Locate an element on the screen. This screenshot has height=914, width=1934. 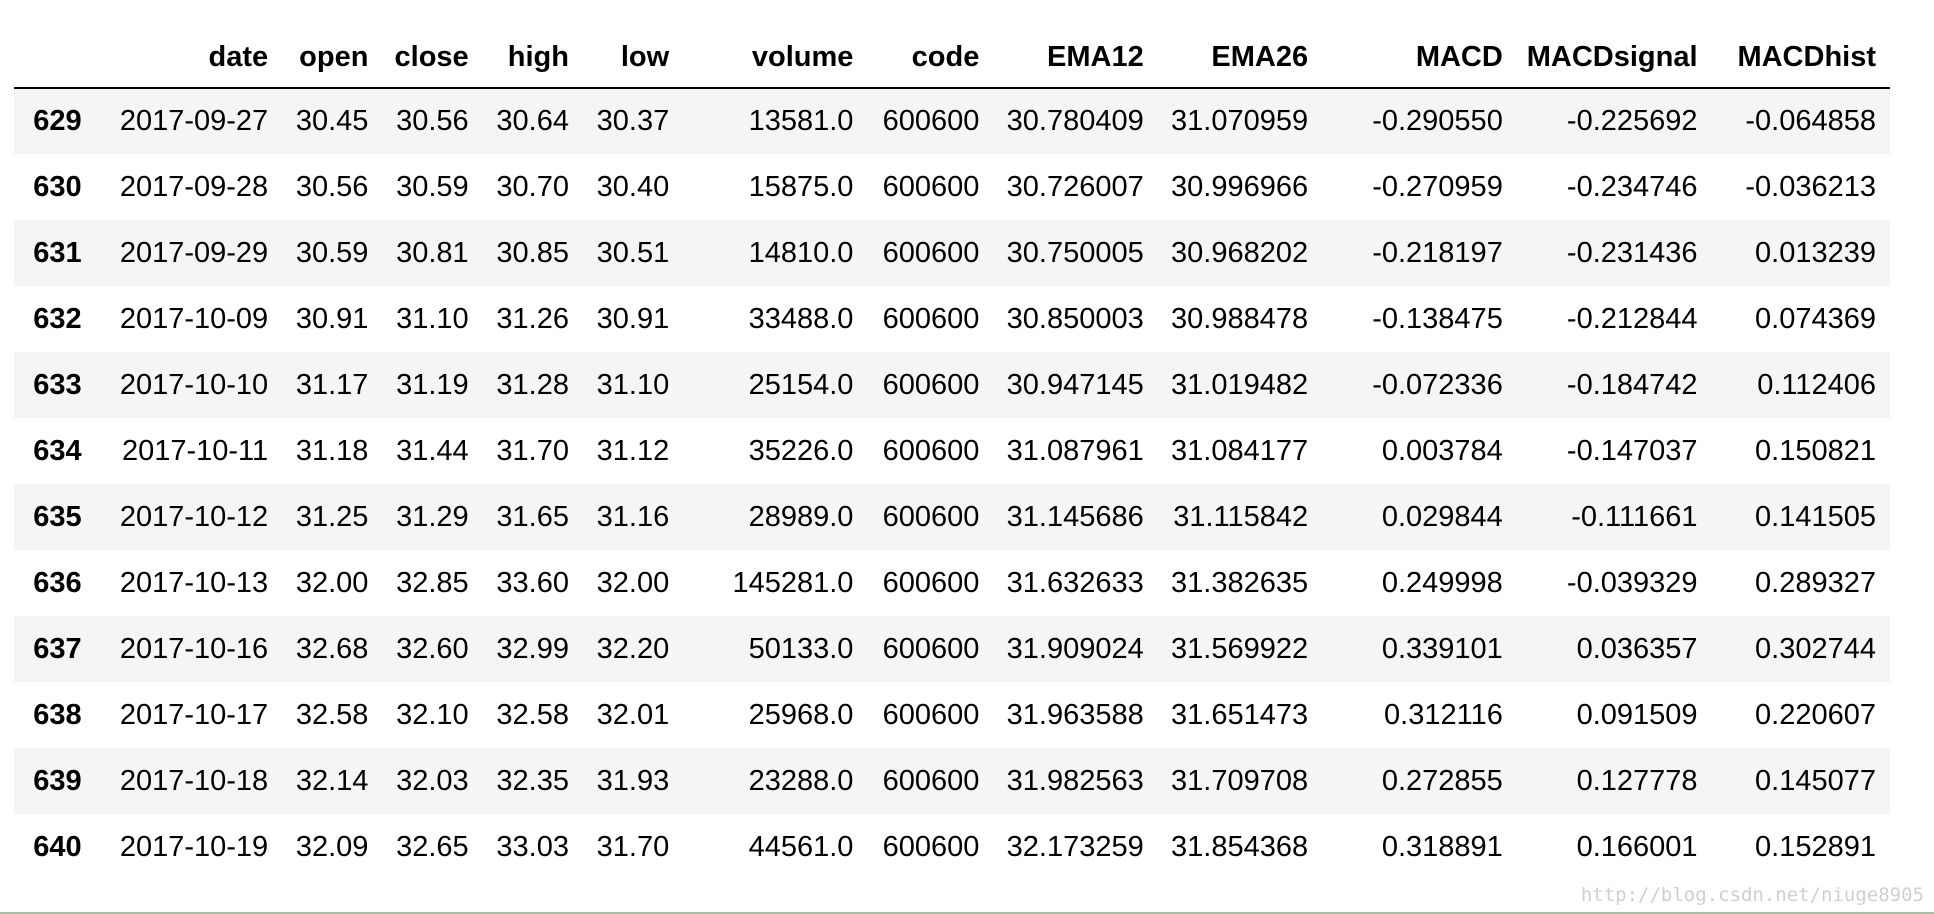
cell-macdsignal: -0.111661 is located at coordinates (1634, 516).